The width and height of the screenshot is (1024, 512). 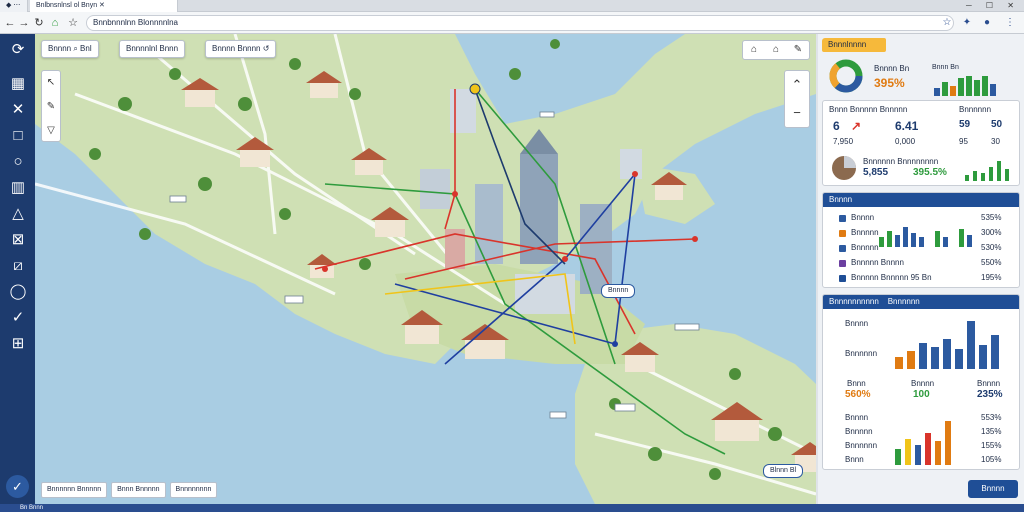 I want to click on zoom-in-icon: ⌃, so click(x=797, y=85).